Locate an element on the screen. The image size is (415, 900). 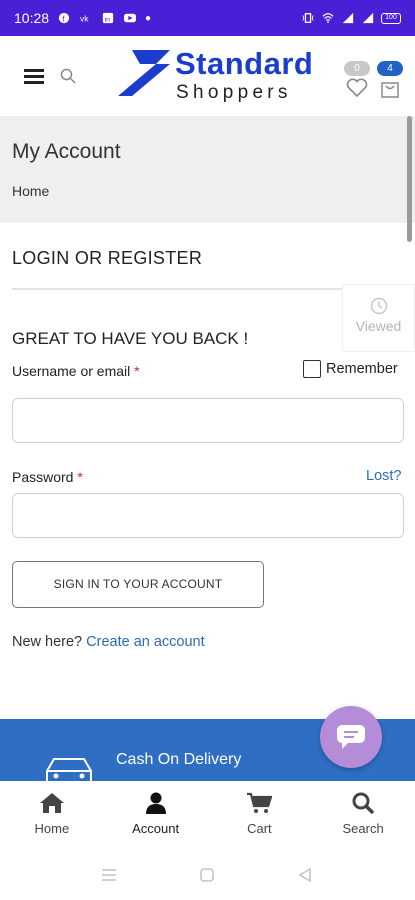
site-logo: Standard Shoppers is located at coordinates (220, 76).